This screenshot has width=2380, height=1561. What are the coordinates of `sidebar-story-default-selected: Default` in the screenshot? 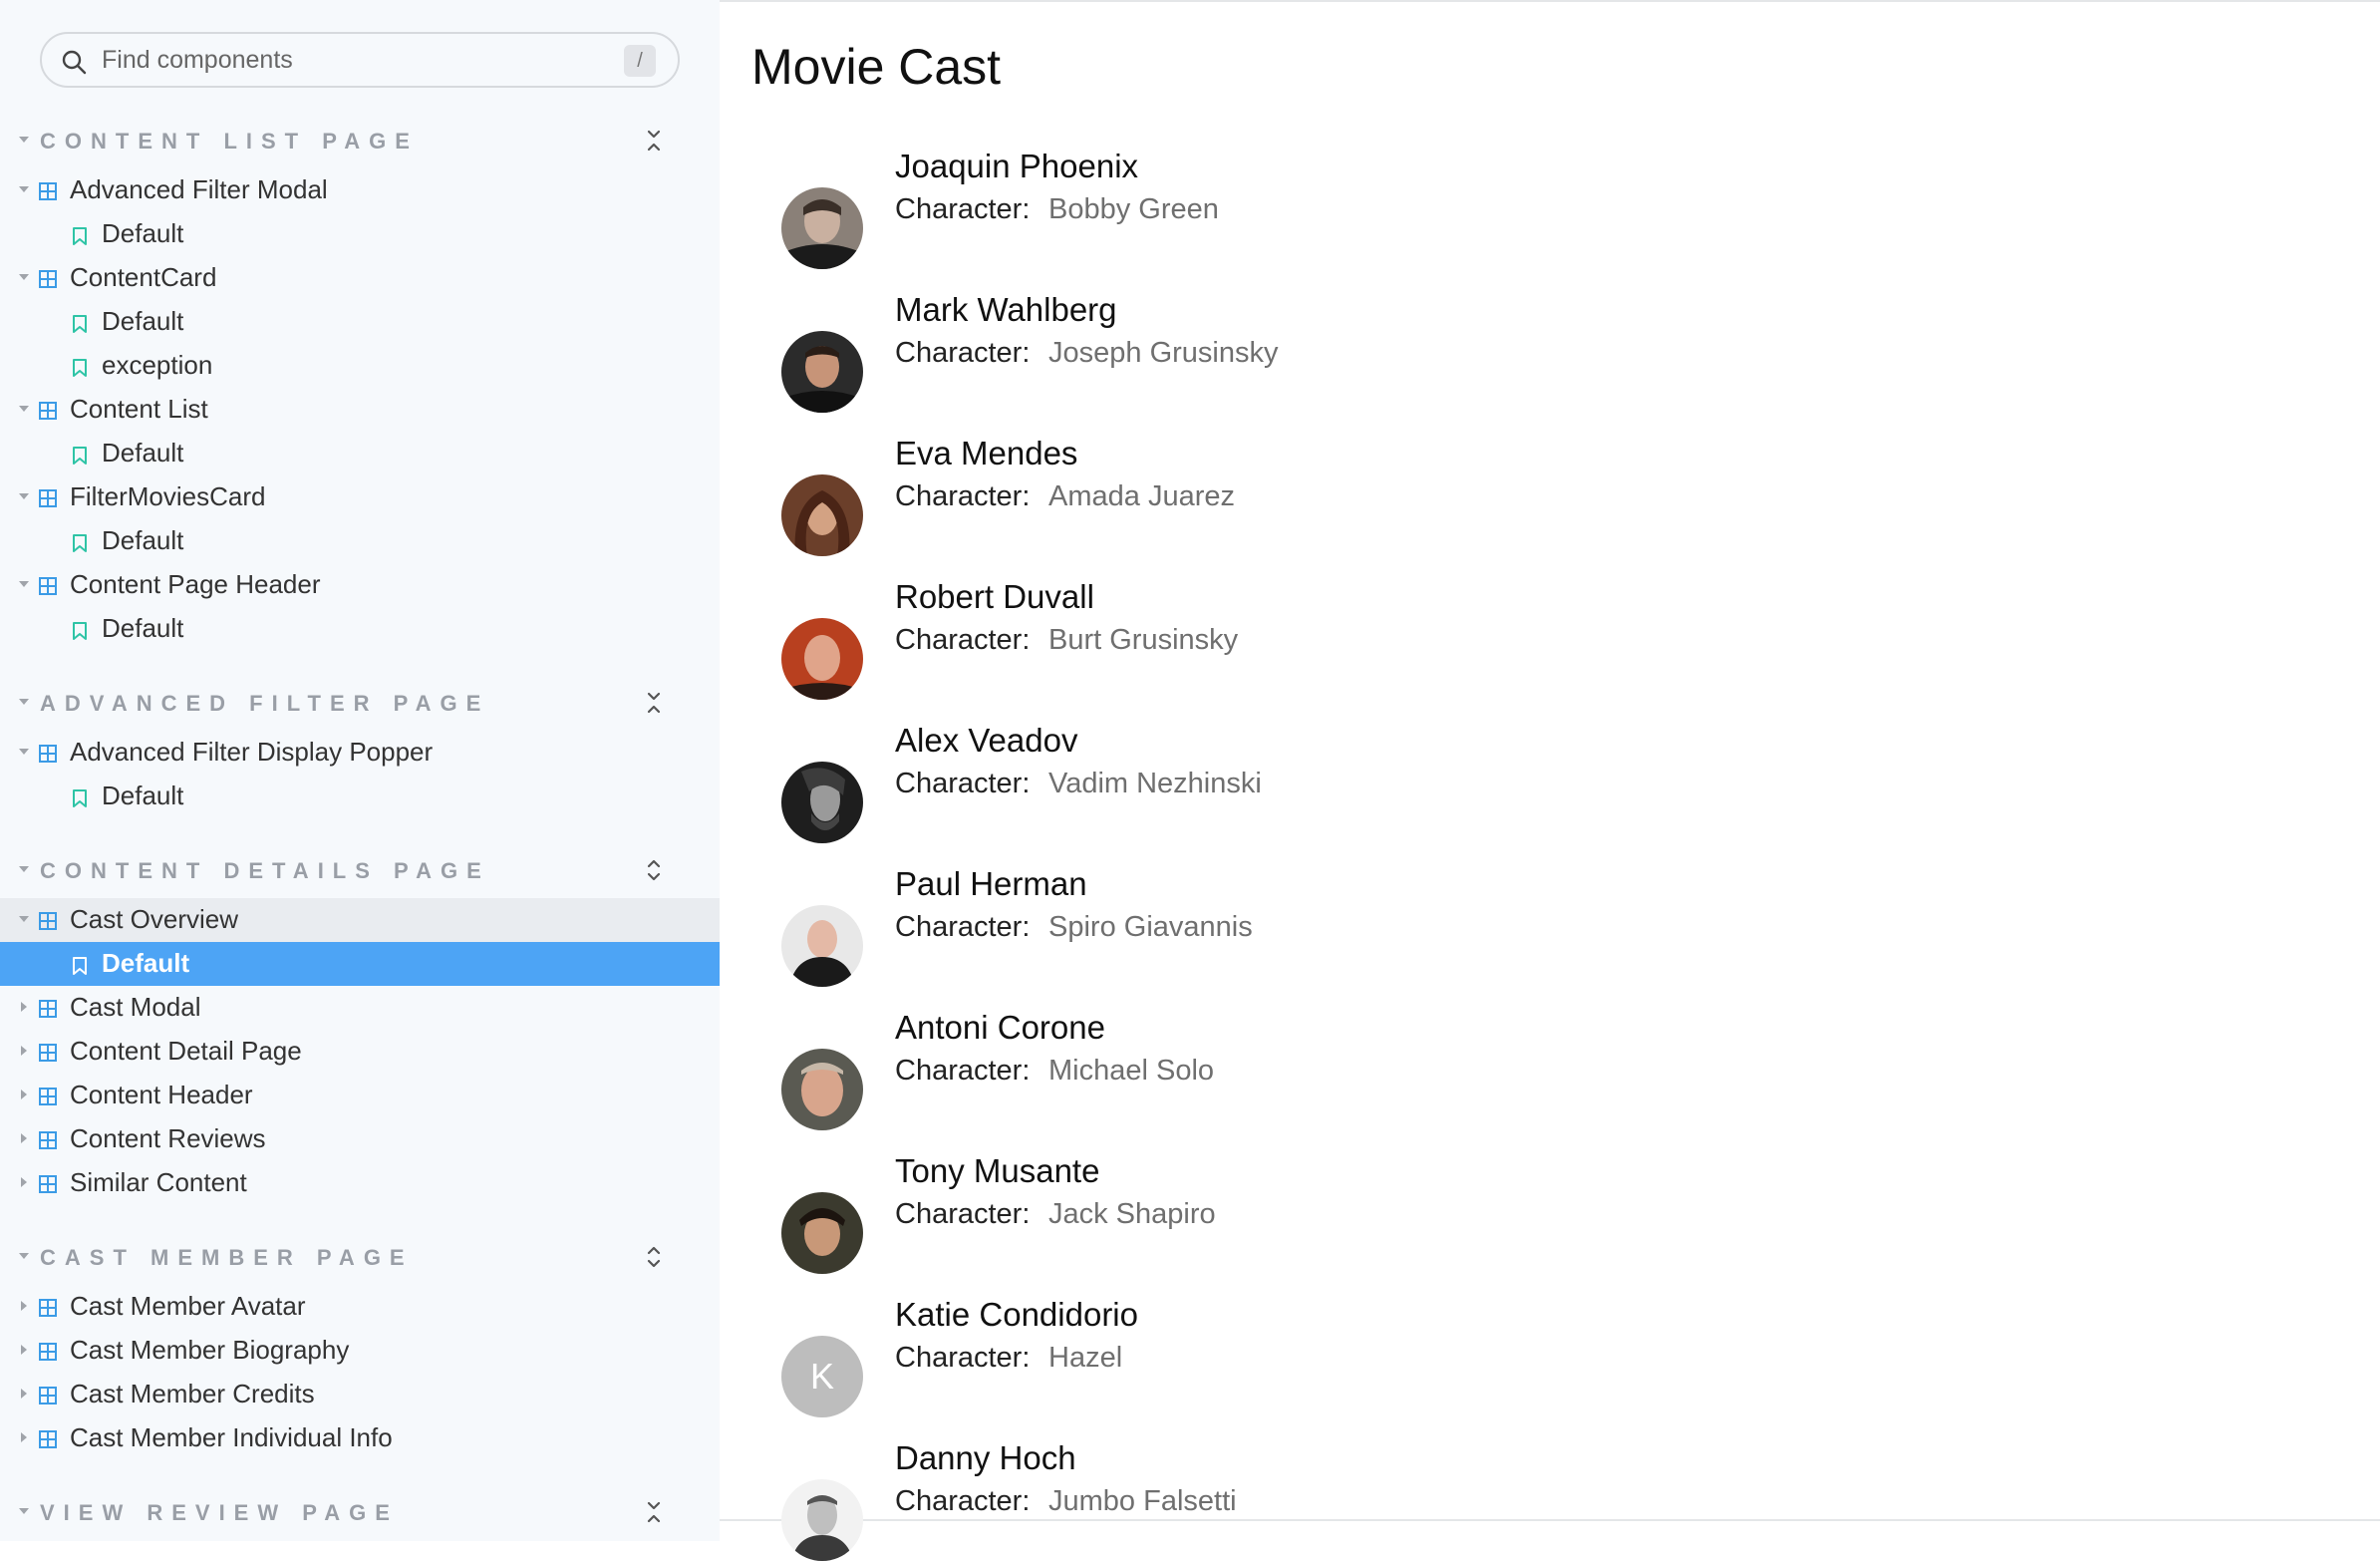 It's located at (360, 964).